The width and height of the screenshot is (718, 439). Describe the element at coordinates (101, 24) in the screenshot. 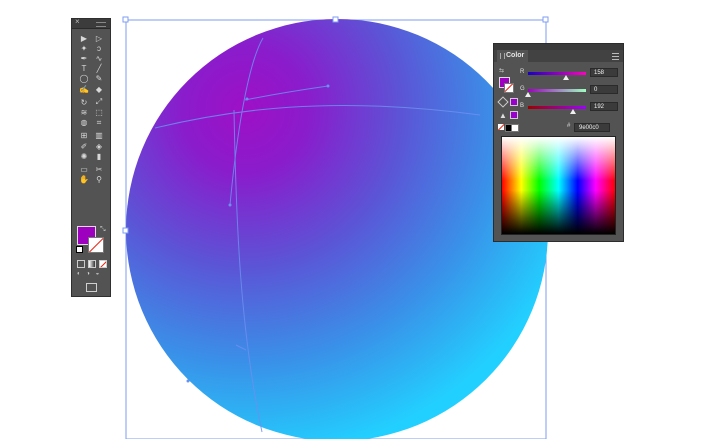

I see `collapse-icon` at that location.